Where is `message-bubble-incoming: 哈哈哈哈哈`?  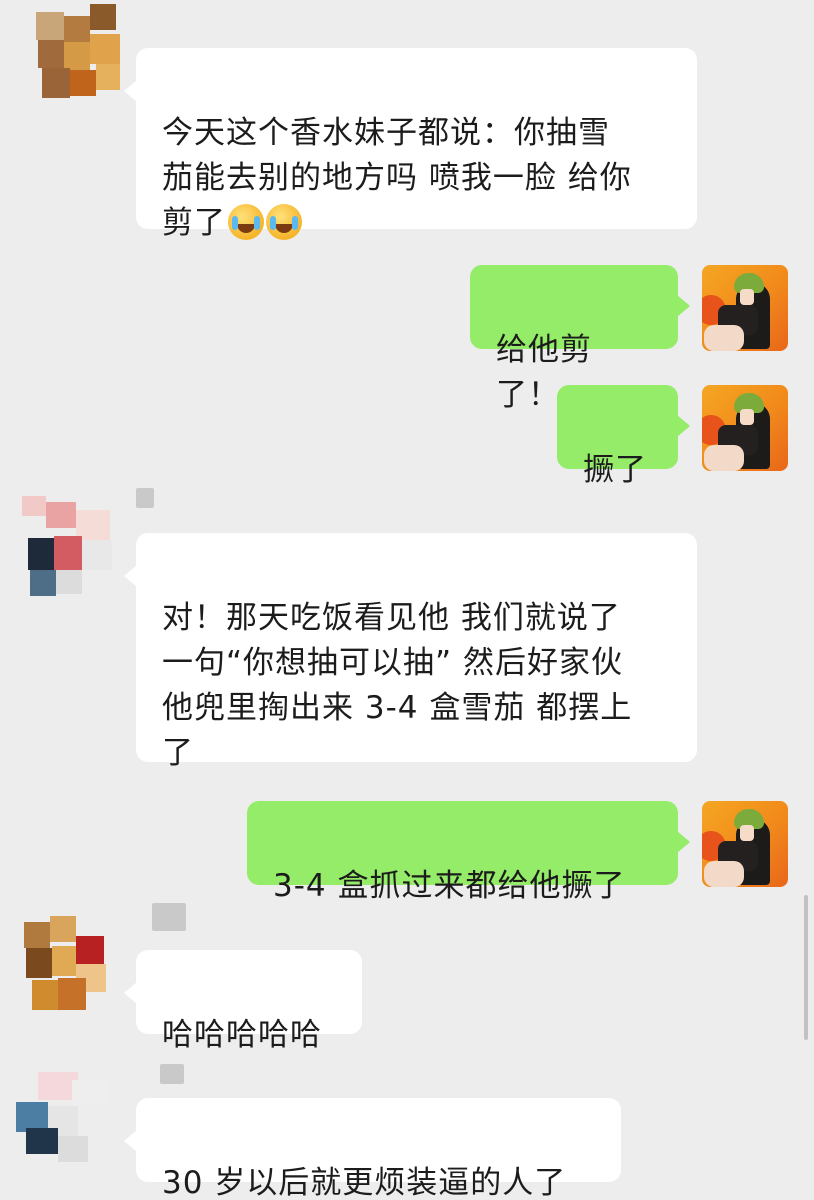
message-bubble-incoming: 哈哈哈哈哈 is located at coordinates (243, 1001).